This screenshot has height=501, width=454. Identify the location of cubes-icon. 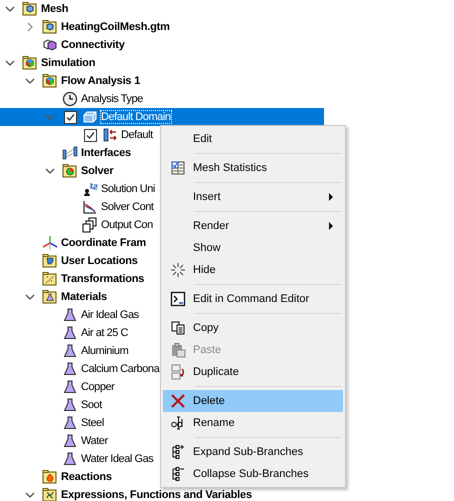
(50, 45).